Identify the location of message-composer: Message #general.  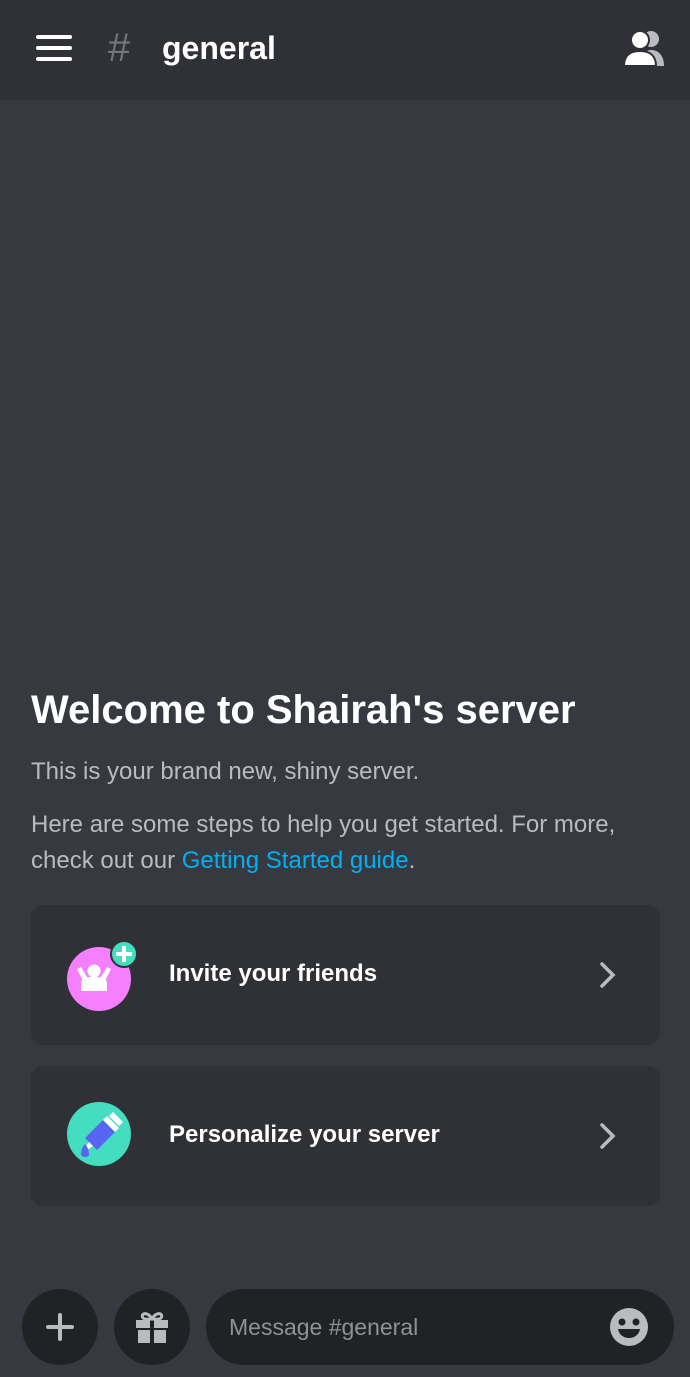
(345, 1328).